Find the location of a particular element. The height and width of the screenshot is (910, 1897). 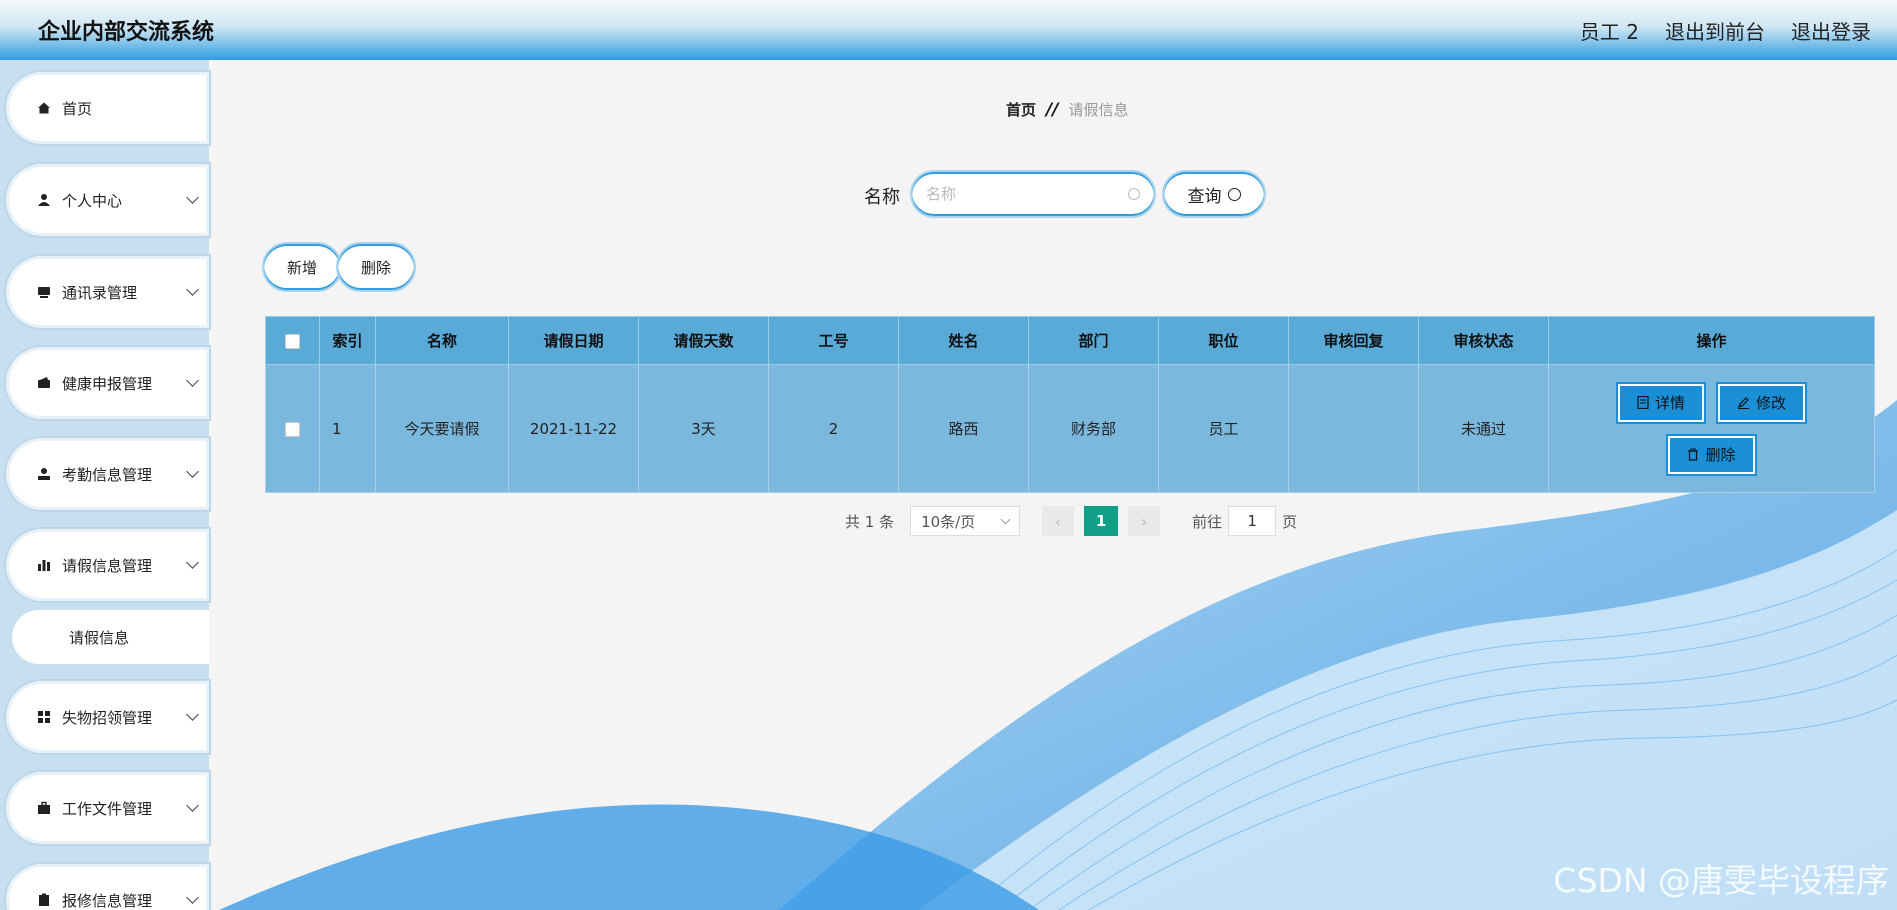

column-header: 姓名 is located at coordinates (963, 340).